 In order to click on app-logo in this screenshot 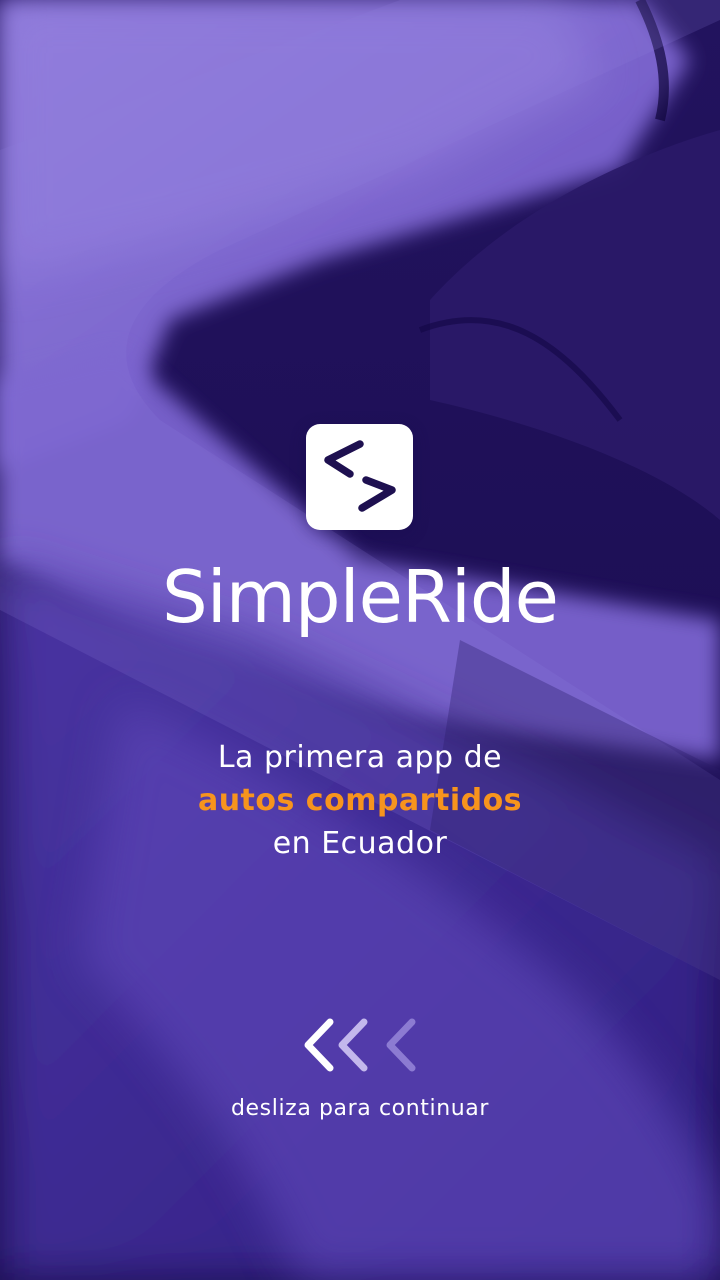, I will do `click(359, 477)`.